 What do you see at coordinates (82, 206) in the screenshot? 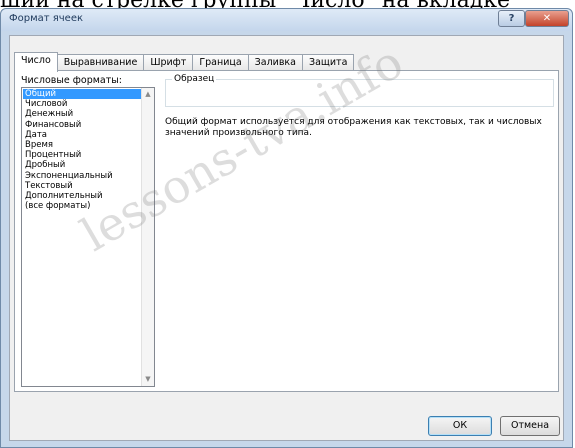
I see `list-item-custom: (все форматы)` at bounding box center [82, 206].